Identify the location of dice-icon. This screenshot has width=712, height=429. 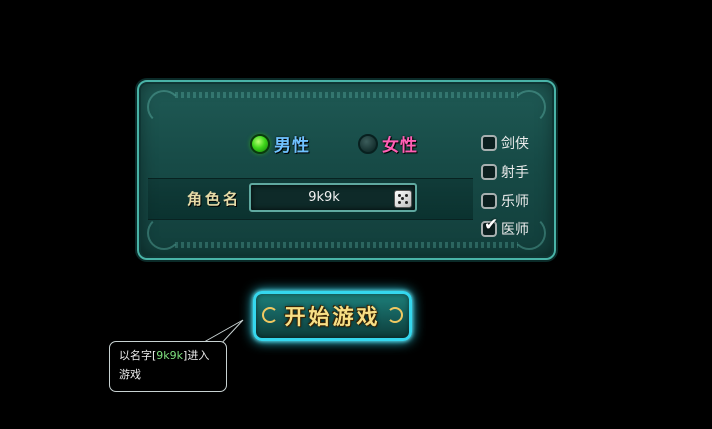
(403, 199).